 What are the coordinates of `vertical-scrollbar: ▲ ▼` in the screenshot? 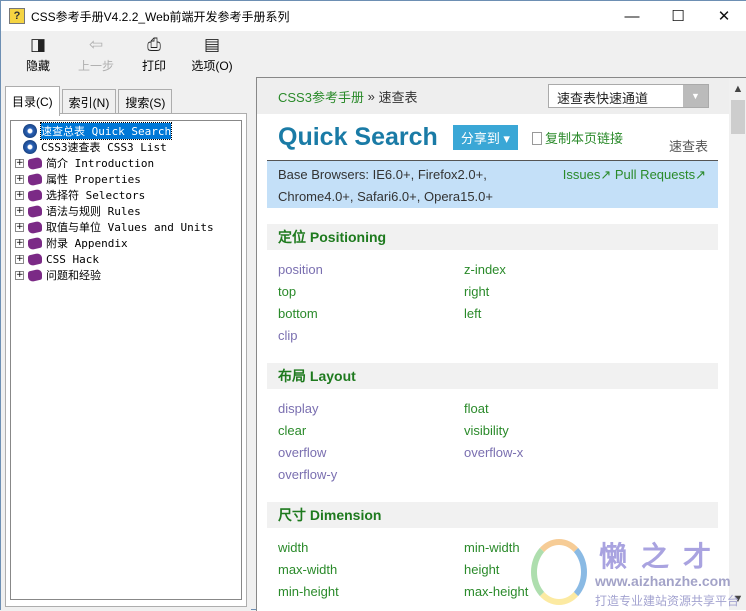 It's located at (737, 344).